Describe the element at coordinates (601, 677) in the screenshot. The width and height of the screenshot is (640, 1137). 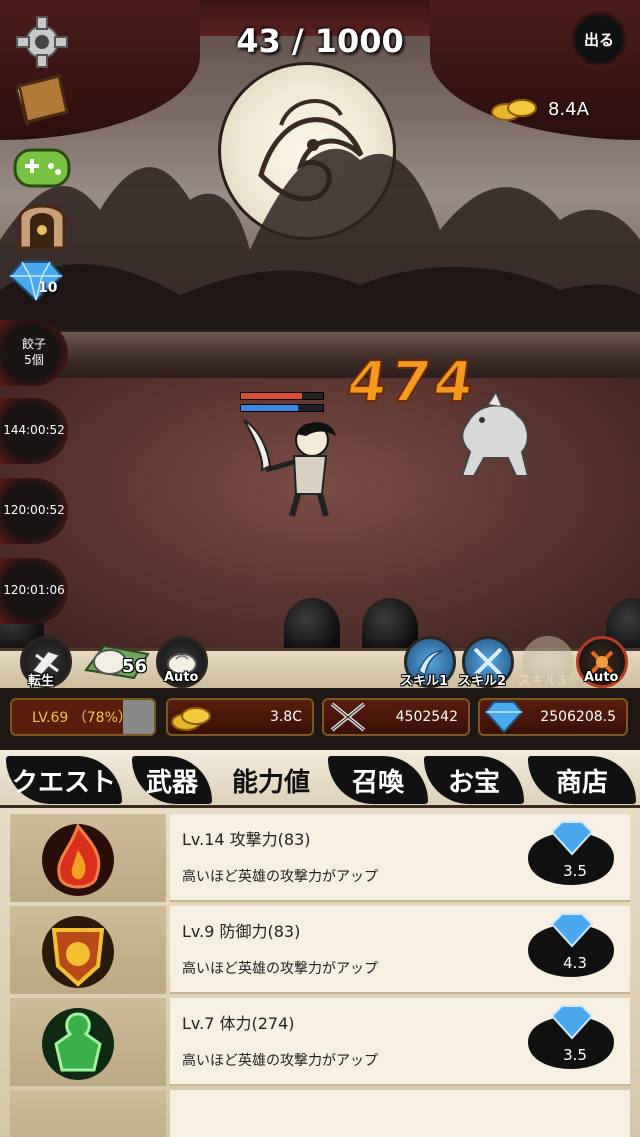
I see `auto-right-label: Auto` at that location.